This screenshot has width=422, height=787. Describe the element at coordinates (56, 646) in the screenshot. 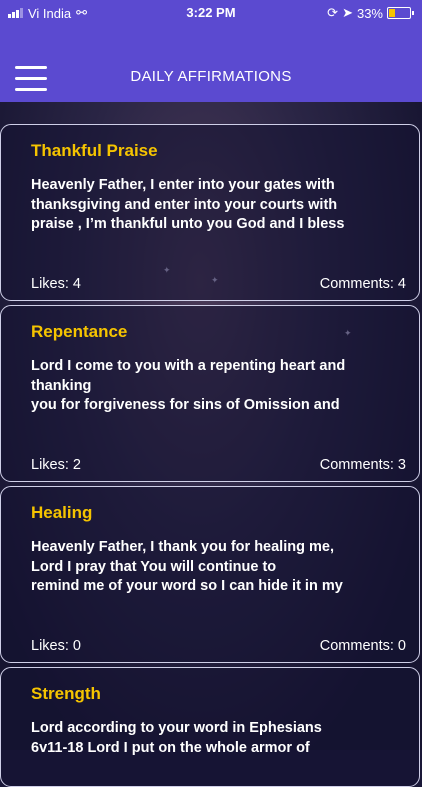

I see `likes-count: Likes: 0` at that location.